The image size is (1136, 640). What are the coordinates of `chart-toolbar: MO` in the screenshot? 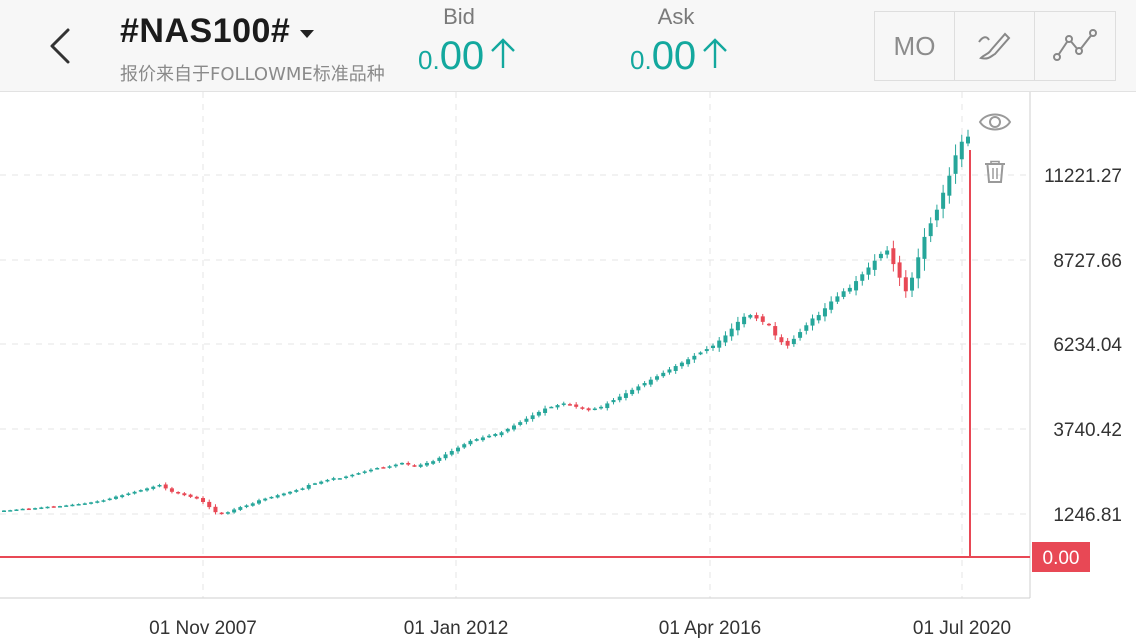 It's located at (995, 46).